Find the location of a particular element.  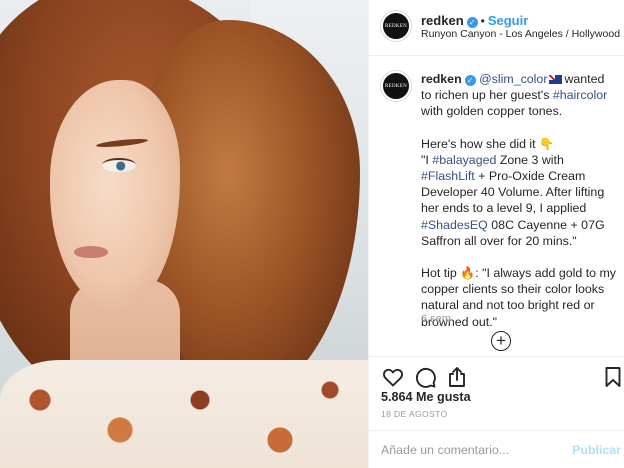

australia-flag-icon is located at coordinates (556, 79).